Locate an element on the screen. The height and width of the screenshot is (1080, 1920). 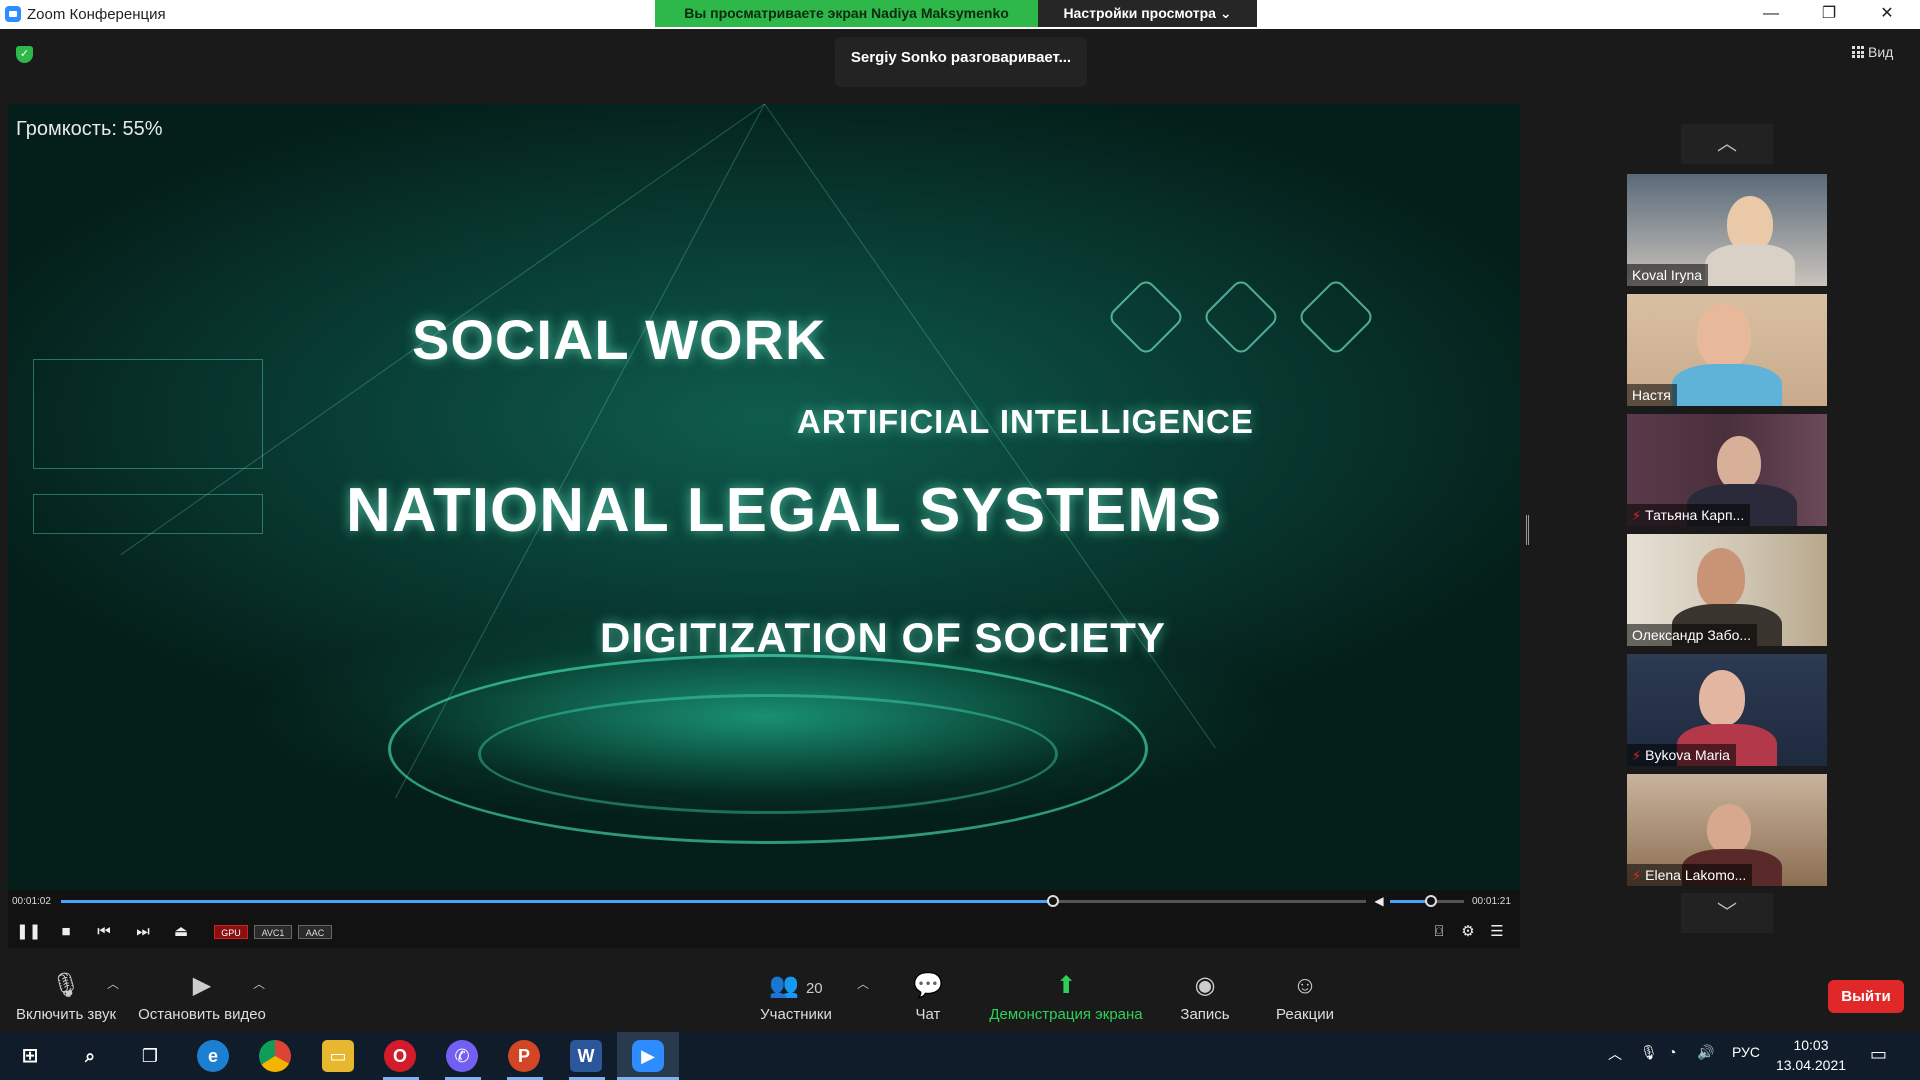
close-button: ✕ is located at coordinates (1887, 14).